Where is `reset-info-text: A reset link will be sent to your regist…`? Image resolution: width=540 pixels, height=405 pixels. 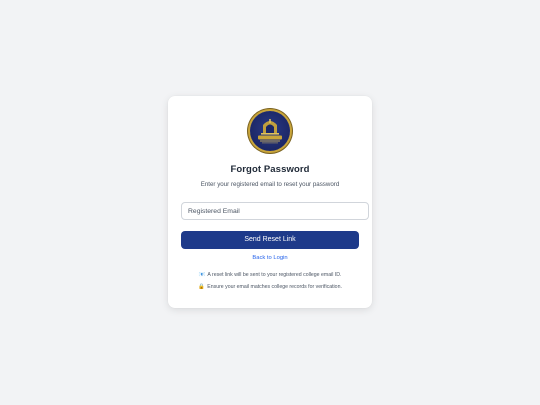
reset-info-text: A reset link will be sent to your regist… is located at coordinates (274, 275).